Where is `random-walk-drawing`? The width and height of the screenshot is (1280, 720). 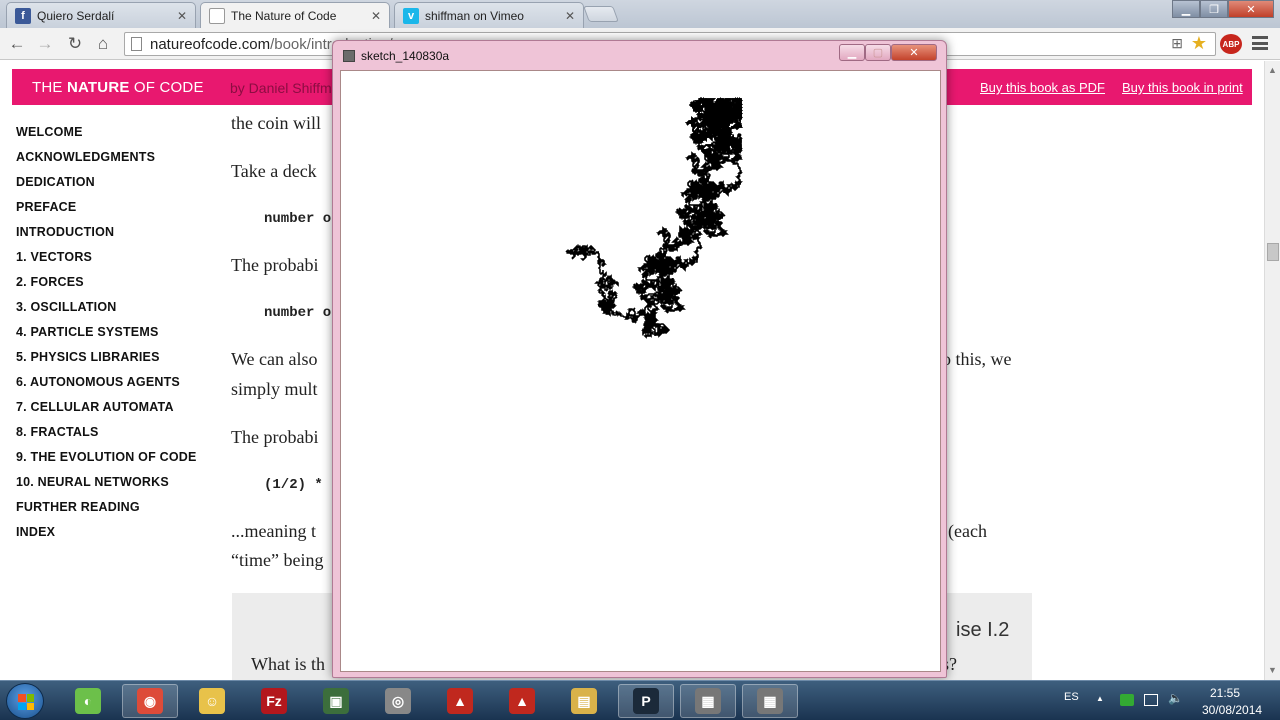
random-walk-drawing is located at coordinates (654, 218).